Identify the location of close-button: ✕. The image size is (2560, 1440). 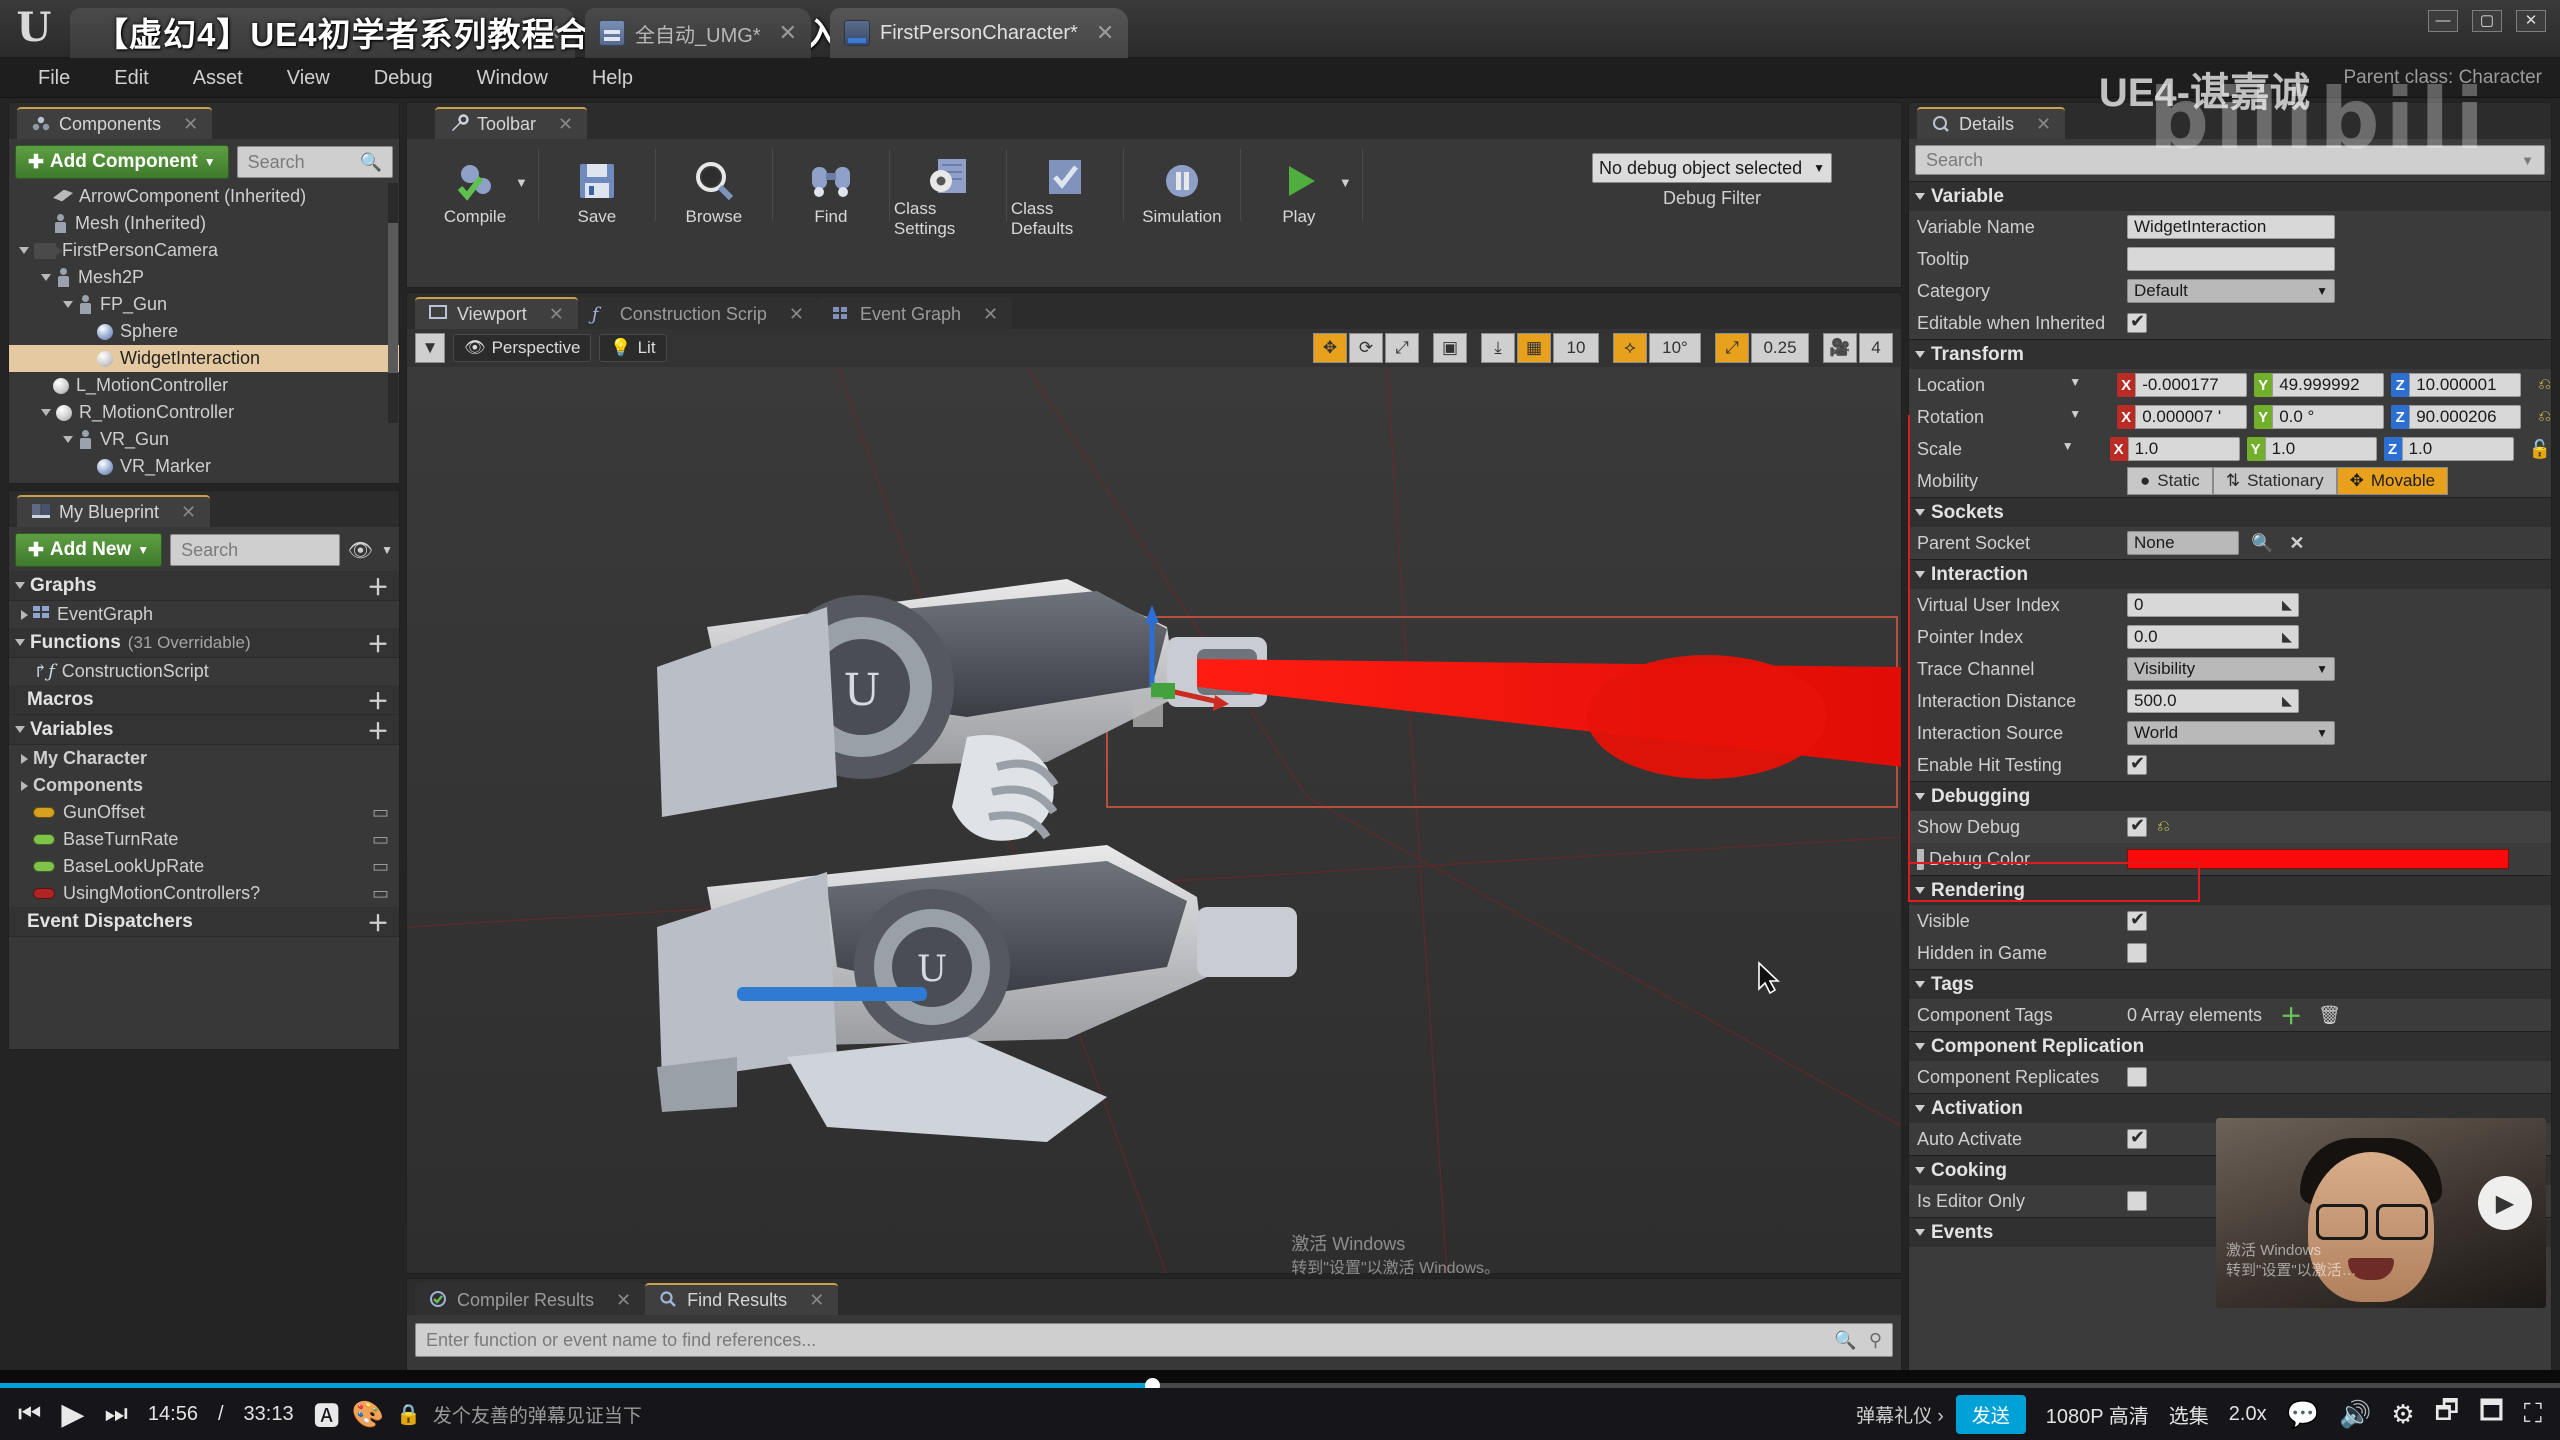
(2531, 21).